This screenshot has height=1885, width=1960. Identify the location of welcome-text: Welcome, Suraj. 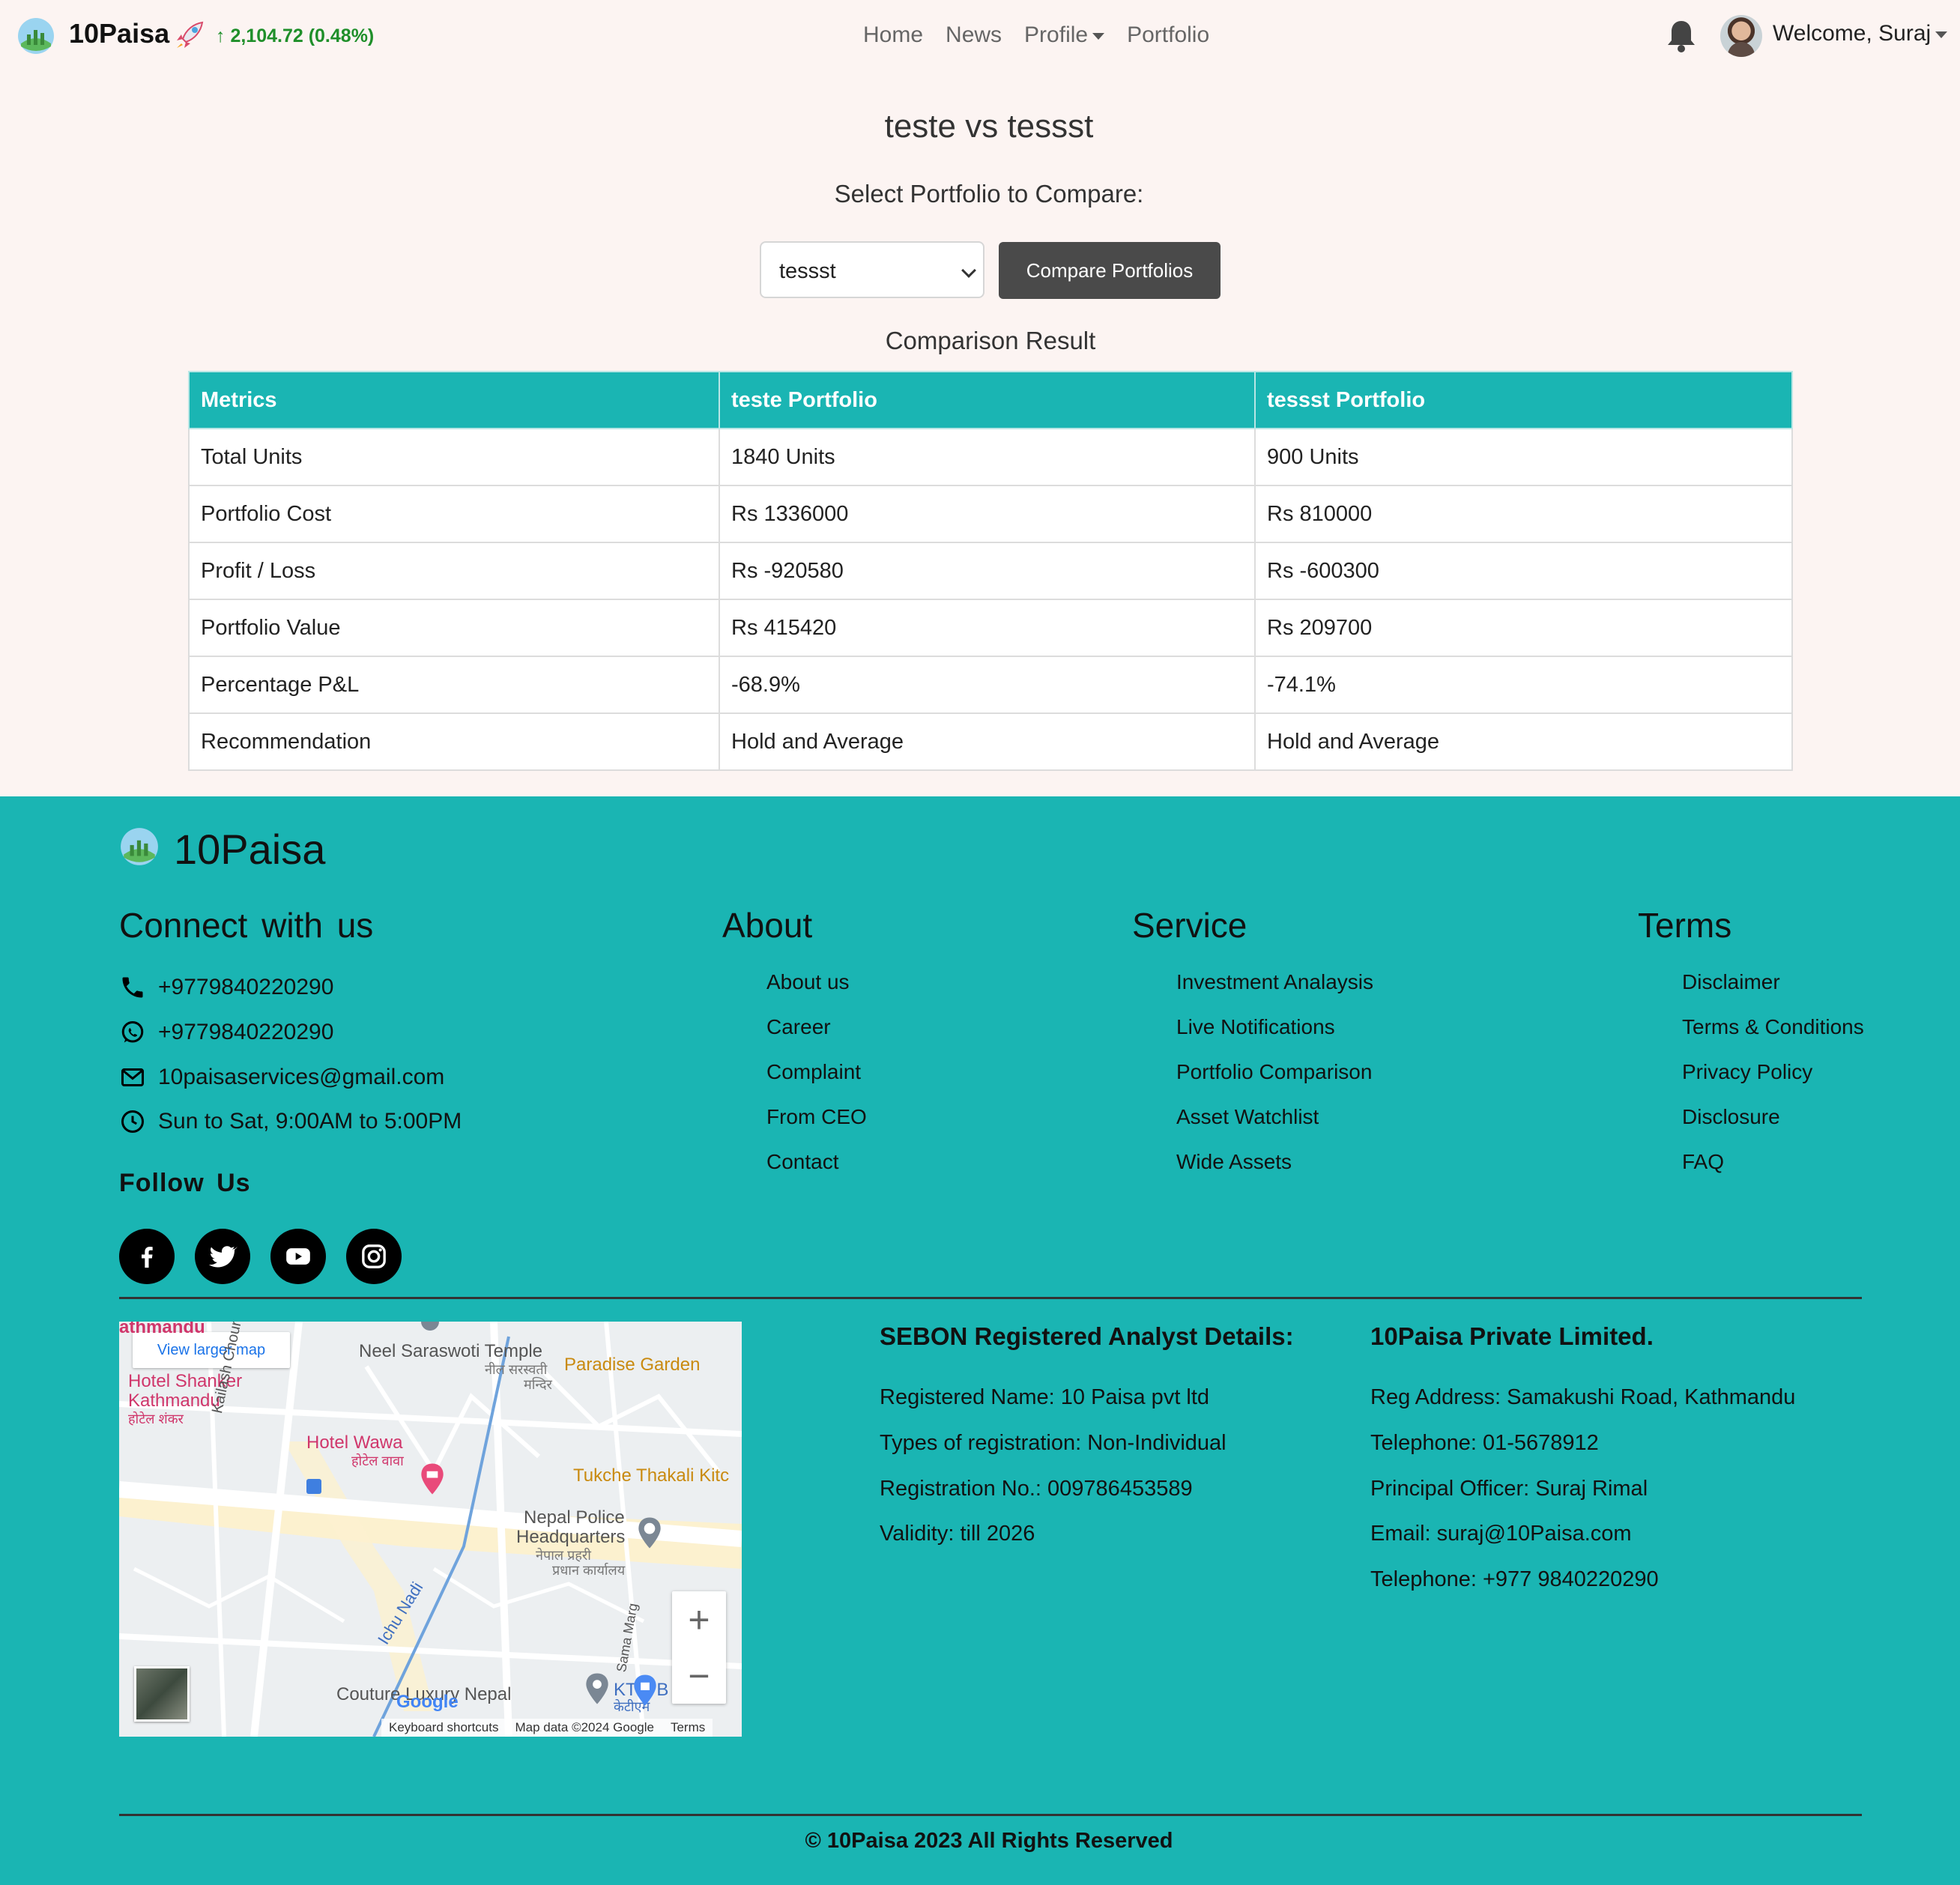
(1853, 33).